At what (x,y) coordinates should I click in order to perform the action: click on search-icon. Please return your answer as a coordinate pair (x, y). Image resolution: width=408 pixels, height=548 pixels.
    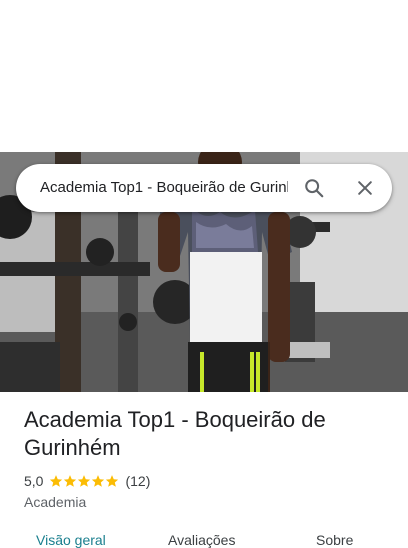
    Looking at the image, I should click on (314, 188).